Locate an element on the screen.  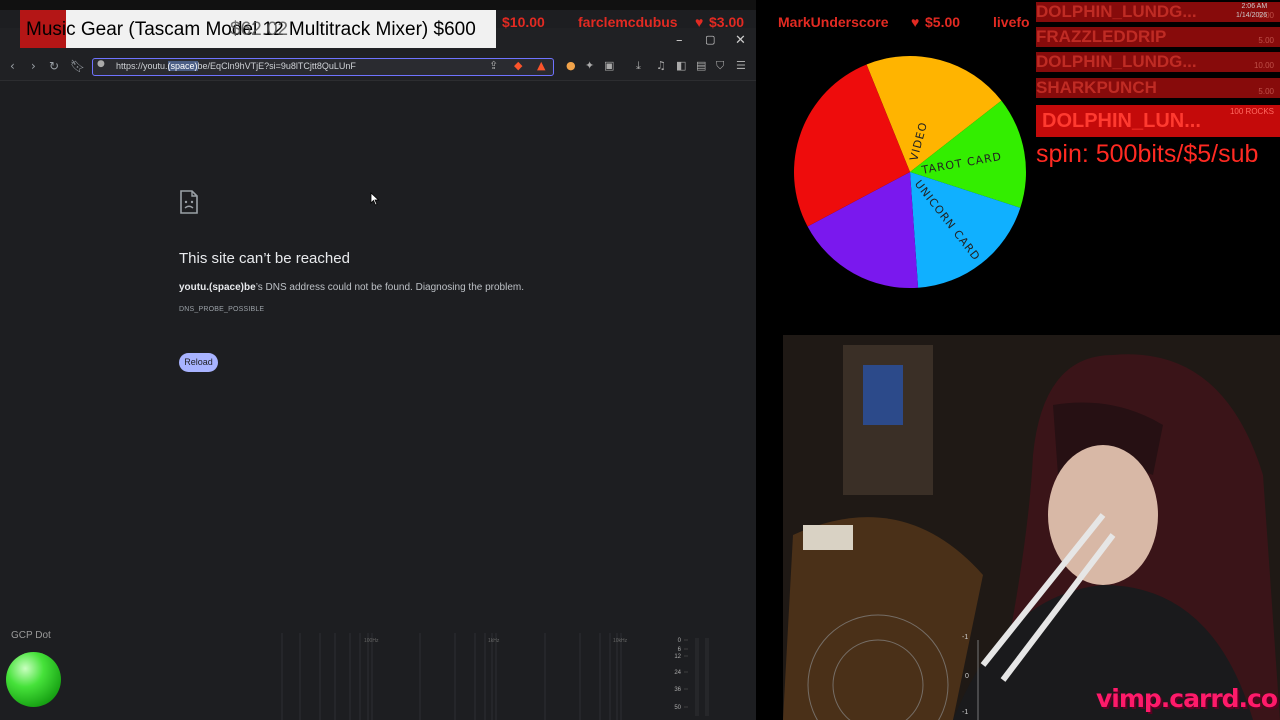
brave-shield-icon: ◆ is located at coordinates (518, 65).